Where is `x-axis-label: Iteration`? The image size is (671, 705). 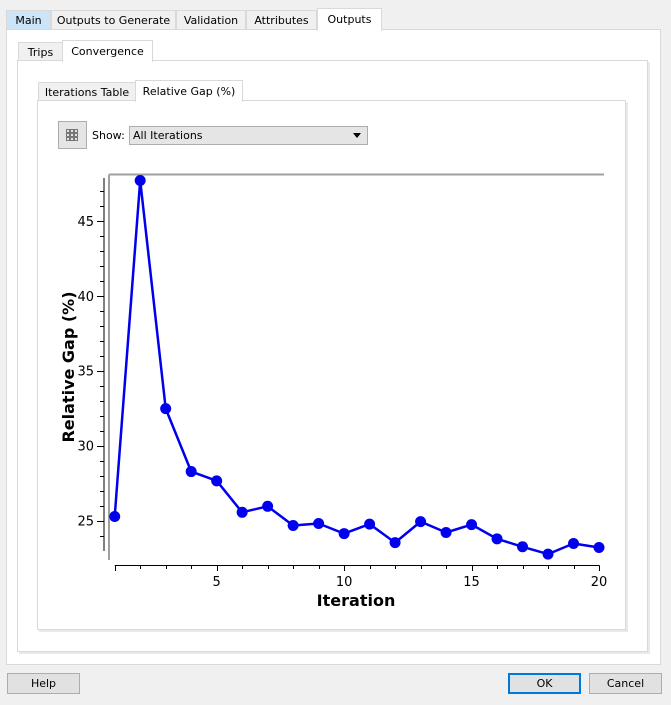
x-axis-label: Iteration is located at coordinates (356, 600).